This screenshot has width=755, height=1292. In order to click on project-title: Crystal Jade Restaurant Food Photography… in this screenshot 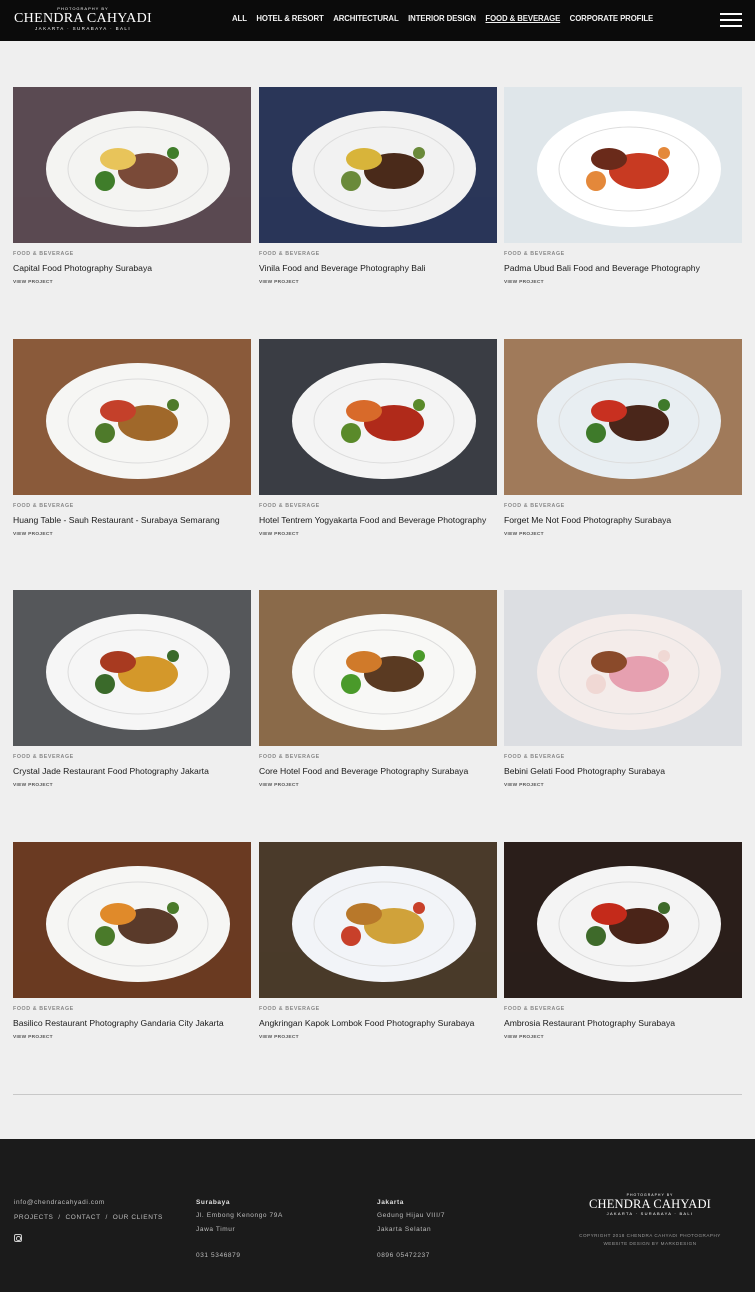, I will do `click(111, 771)`.